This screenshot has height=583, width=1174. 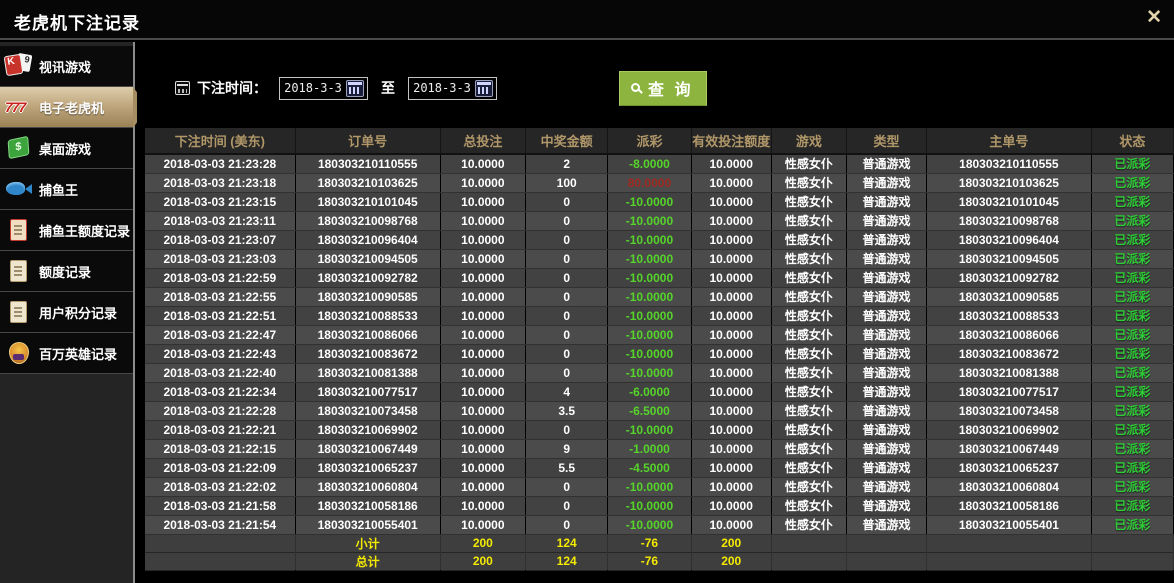 I want to click on quota-doc-icon, so click(x=19, y=271).